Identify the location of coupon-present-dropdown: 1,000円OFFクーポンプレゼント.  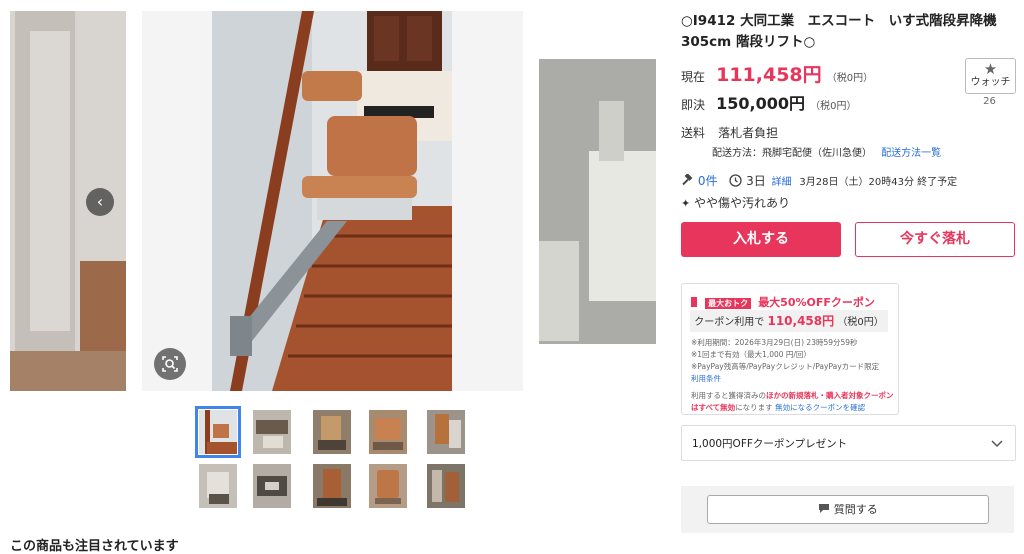
(848, 443).